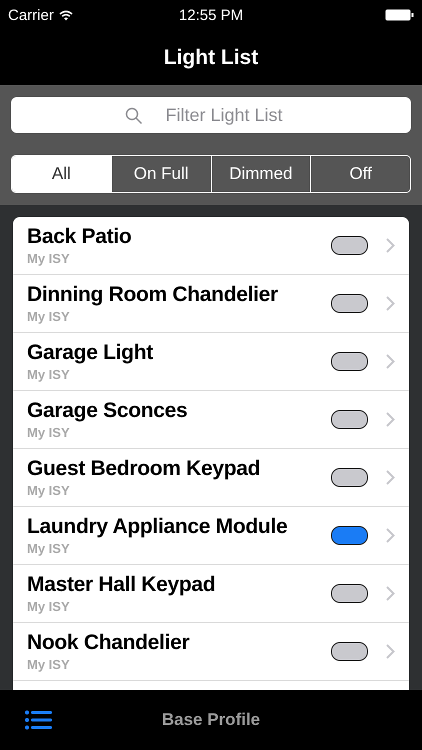 The width and height of the screenshot is (422, 750). What do you see at coordinates (211, 246) in the screenshot?
I see `light-row: Back Patio My ISY` at bounding box center [211, 246].